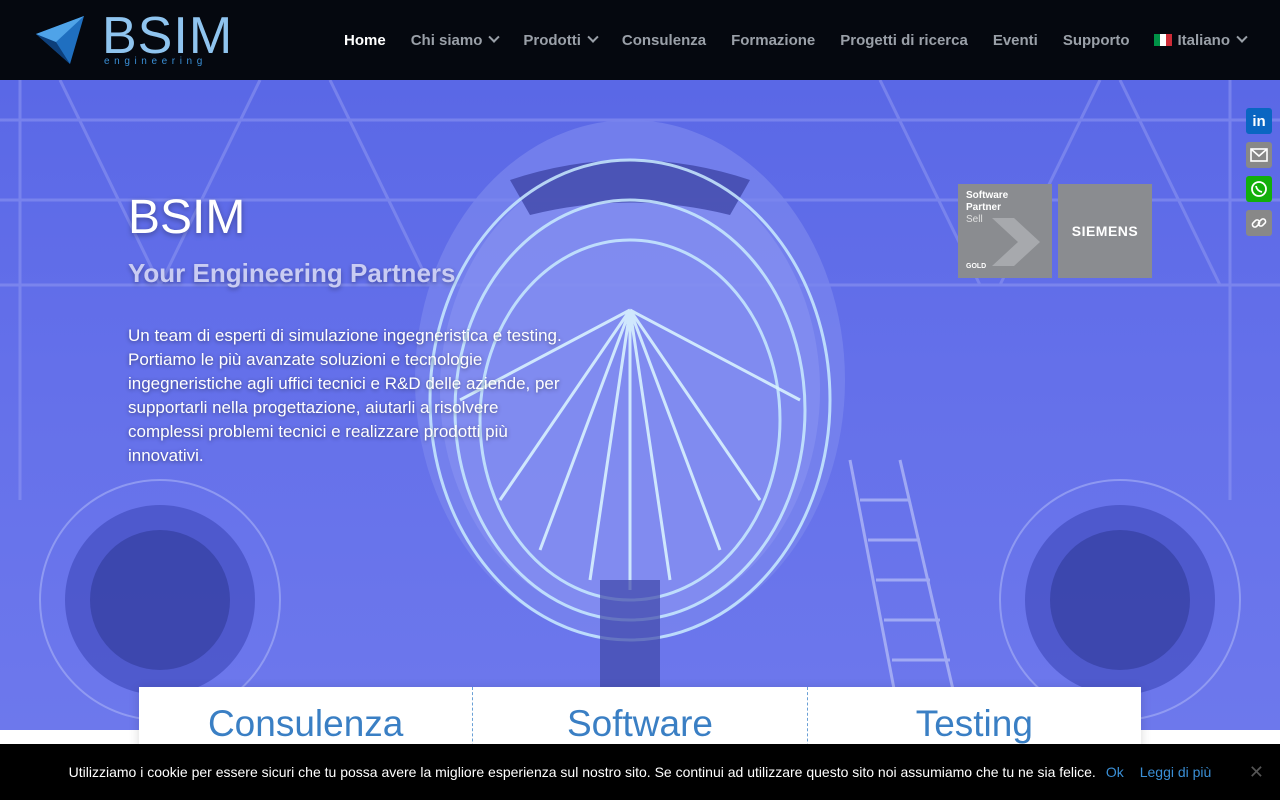  I want to click on nav-supporto-label: Supporto, so click(1096, 40).